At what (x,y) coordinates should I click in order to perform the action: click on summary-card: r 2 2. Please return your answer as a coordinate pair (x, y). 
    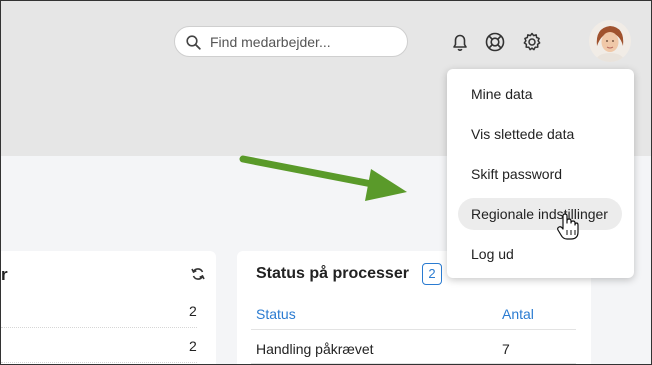
    Looking at the image, I should click on (108, 307).